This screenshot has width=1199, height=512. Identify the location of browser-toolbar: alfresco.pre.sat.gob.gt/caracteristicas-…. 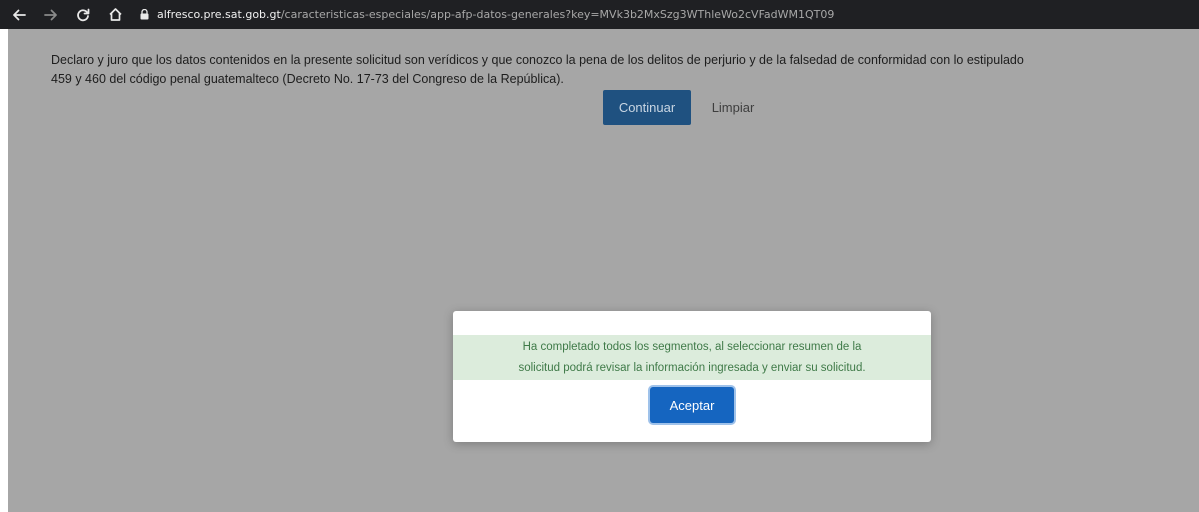
(599, 14).